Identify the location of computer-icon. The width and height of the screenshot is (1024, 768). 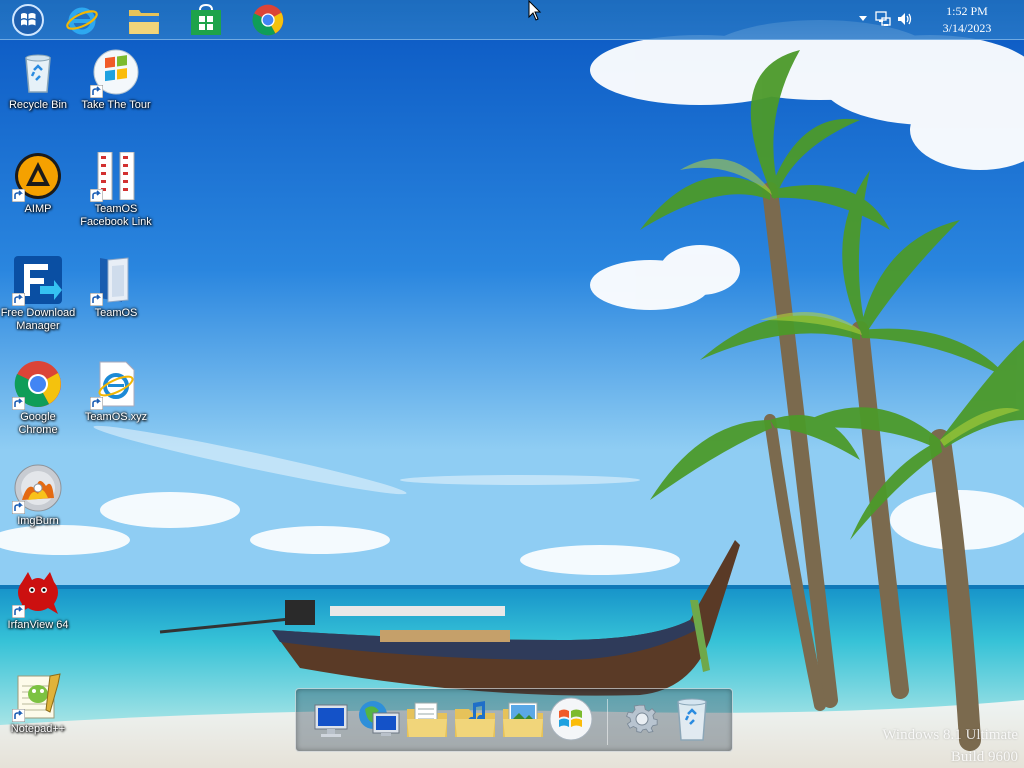
(331, 720).